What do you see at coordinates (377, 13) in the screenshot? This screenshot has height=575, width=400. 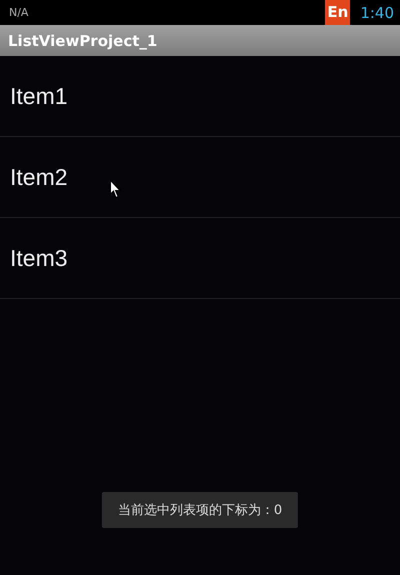 I see `clock-text: 1:40` at bounding box center [377, 13].